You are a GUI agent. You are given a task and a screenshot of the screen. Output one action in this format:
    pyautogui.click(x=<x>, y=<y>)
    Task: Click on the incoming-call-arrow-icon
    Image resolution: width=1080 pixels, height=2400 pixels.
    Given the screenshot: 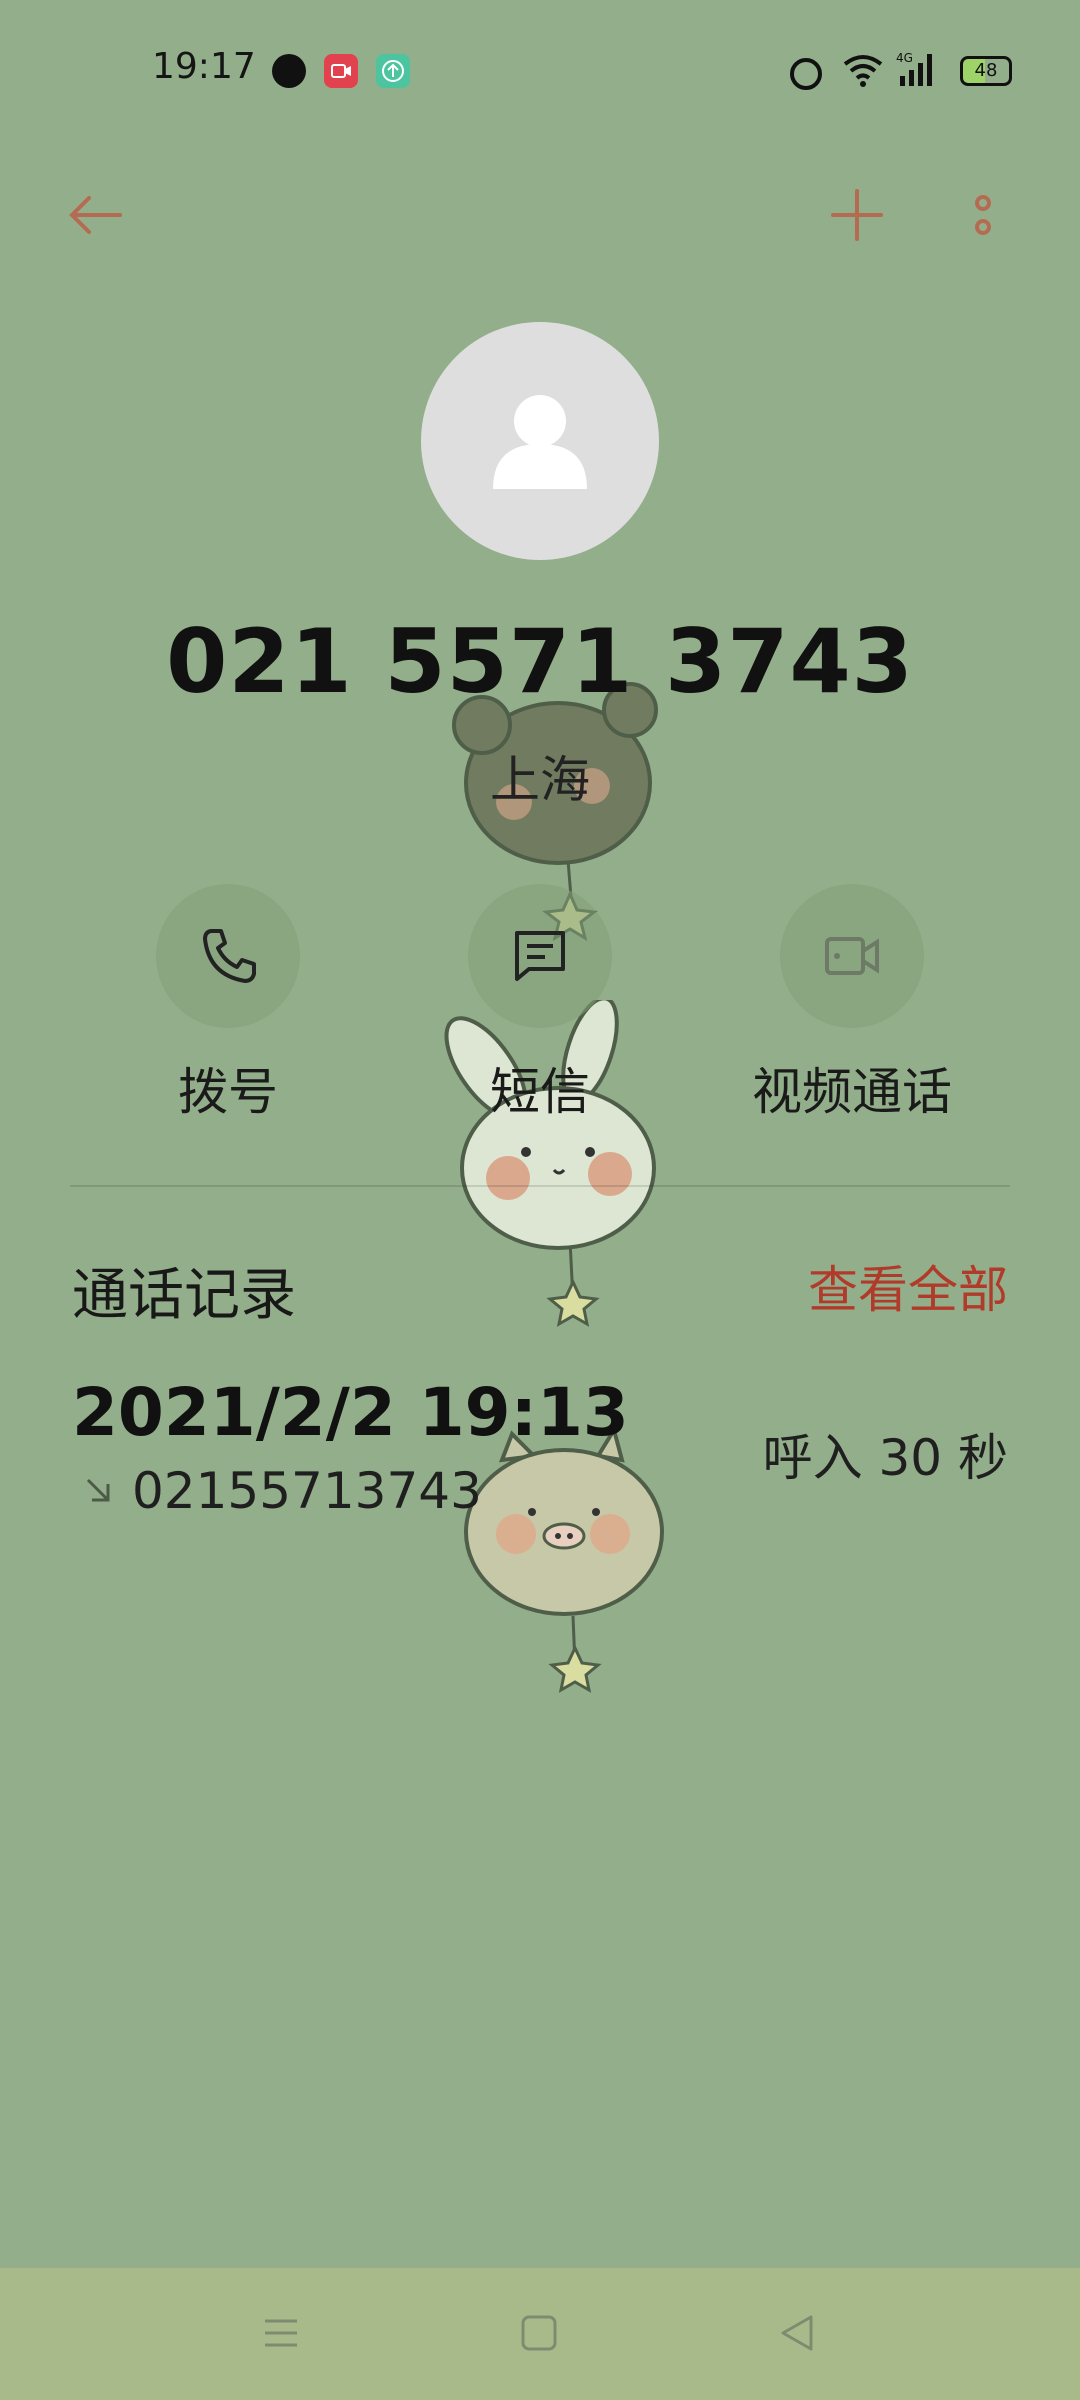 What is the action you would take?
    pyautogui.click(x=98, y=1490)
    